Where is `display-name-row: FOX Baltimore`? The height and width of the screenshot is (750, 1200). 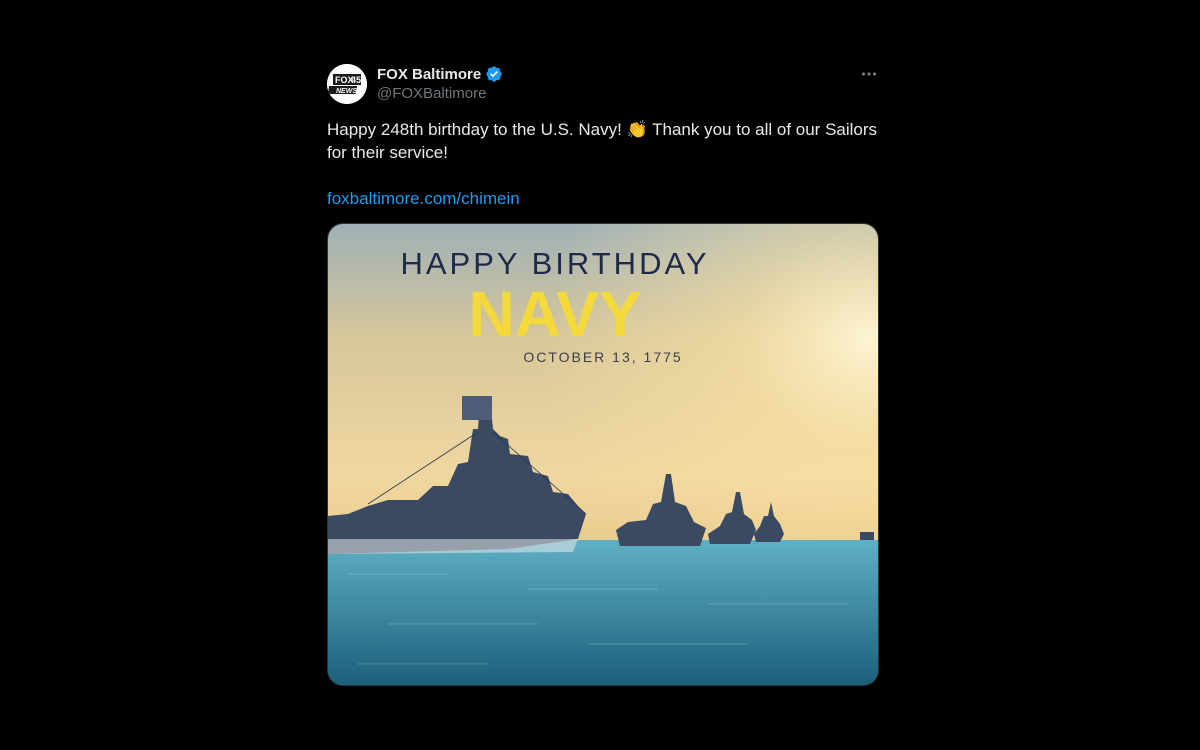 display-name-row: FOX Baltimore is located at coordinates (440, 74).